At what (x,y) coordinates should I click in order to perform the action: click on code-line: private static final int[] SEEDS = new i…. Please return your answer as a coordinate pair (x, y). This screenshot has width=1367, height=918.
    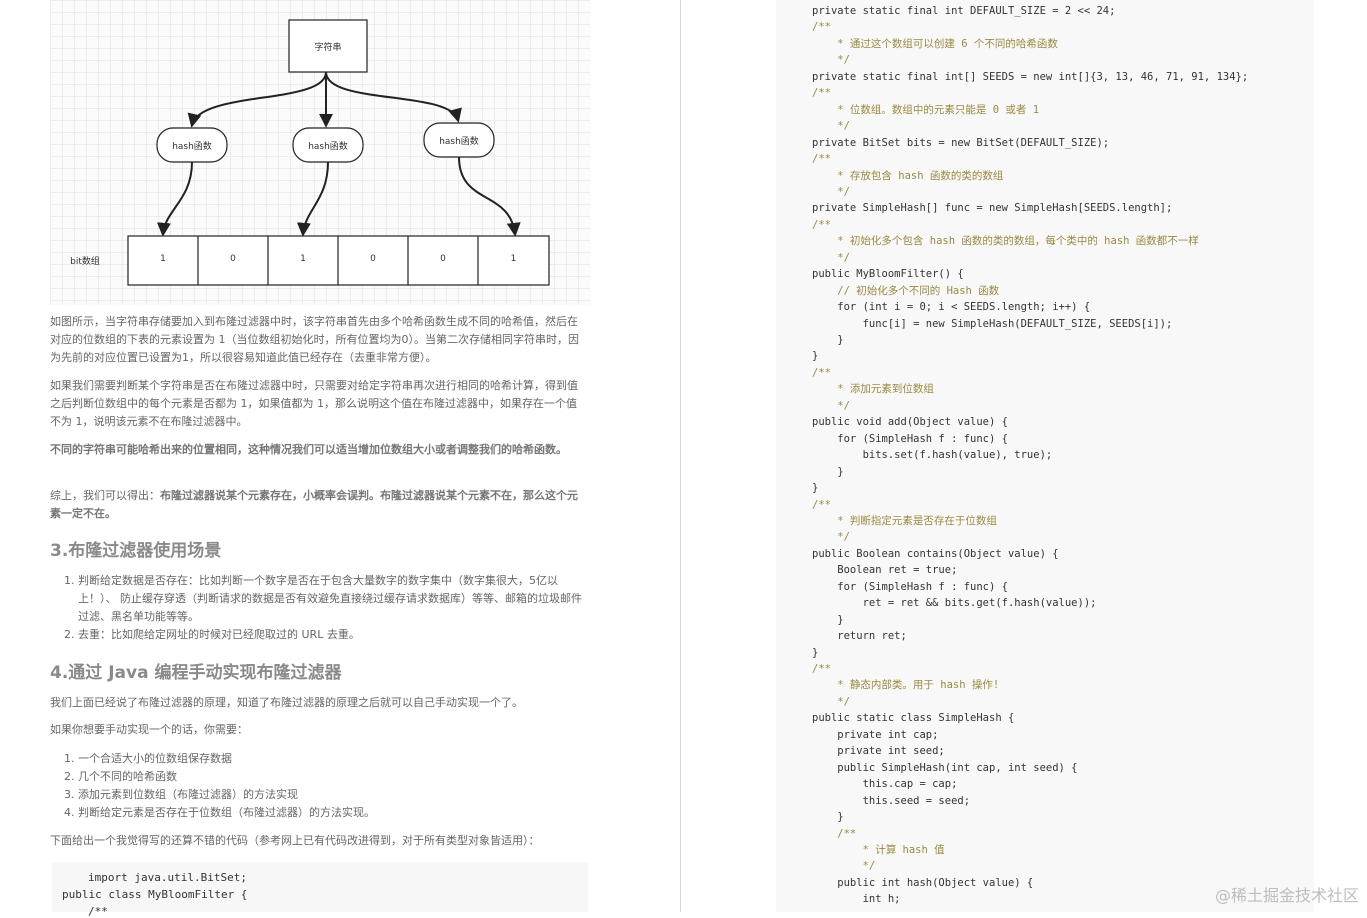
    Looking at the image, I should click on (1030, 76).